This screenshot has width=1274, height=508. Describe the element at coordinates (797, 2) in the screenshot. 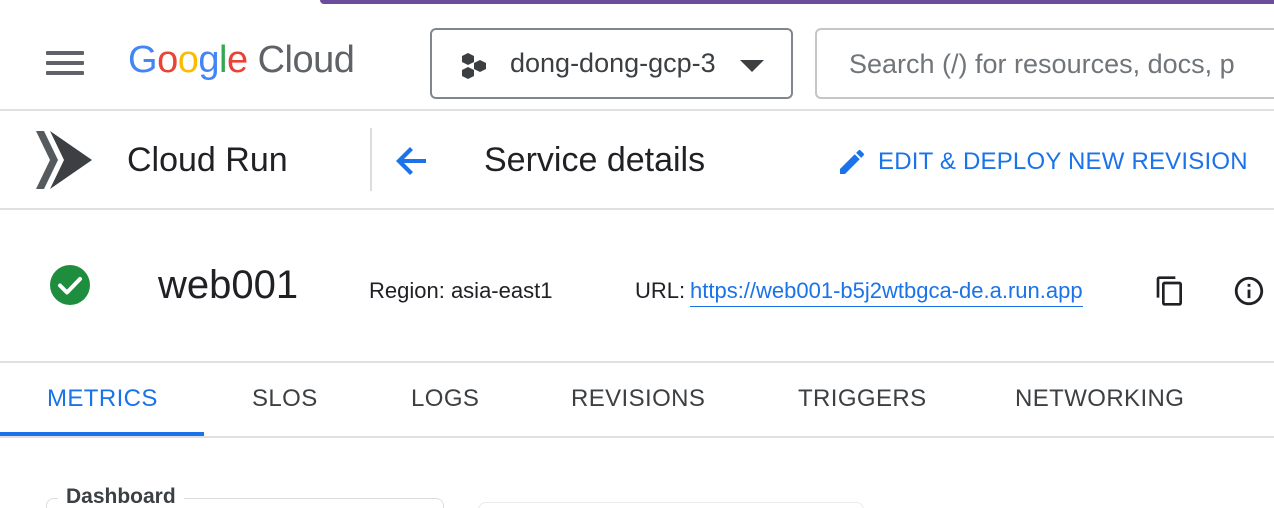

I see `top-accent-bar` at that location.